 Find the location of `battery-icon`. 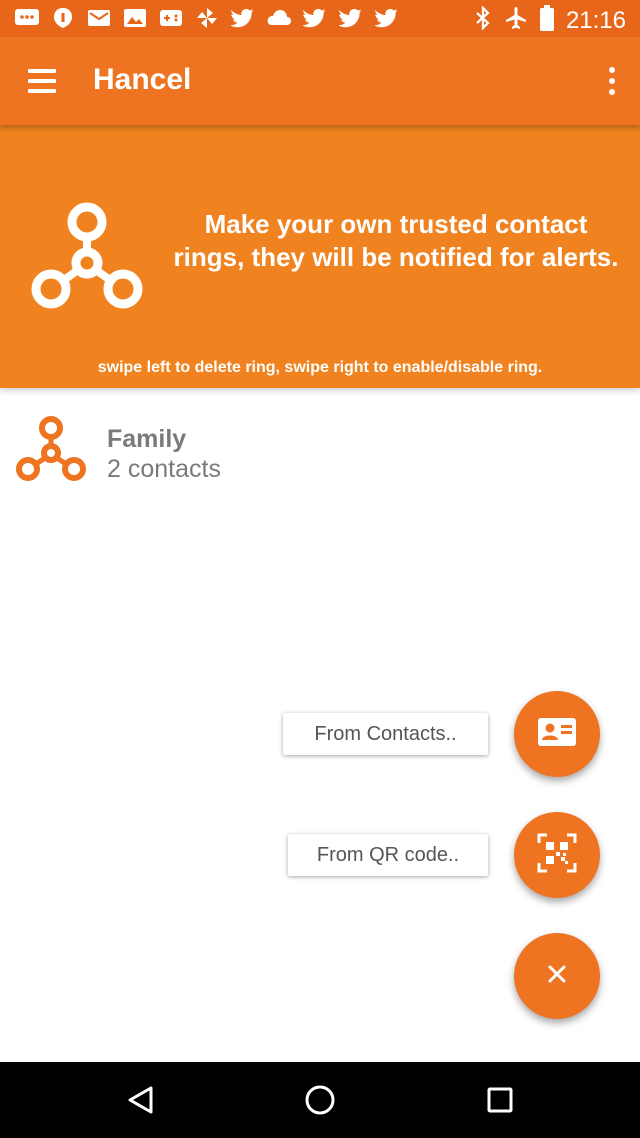

battery-icon is located at coordinates (546, 20).